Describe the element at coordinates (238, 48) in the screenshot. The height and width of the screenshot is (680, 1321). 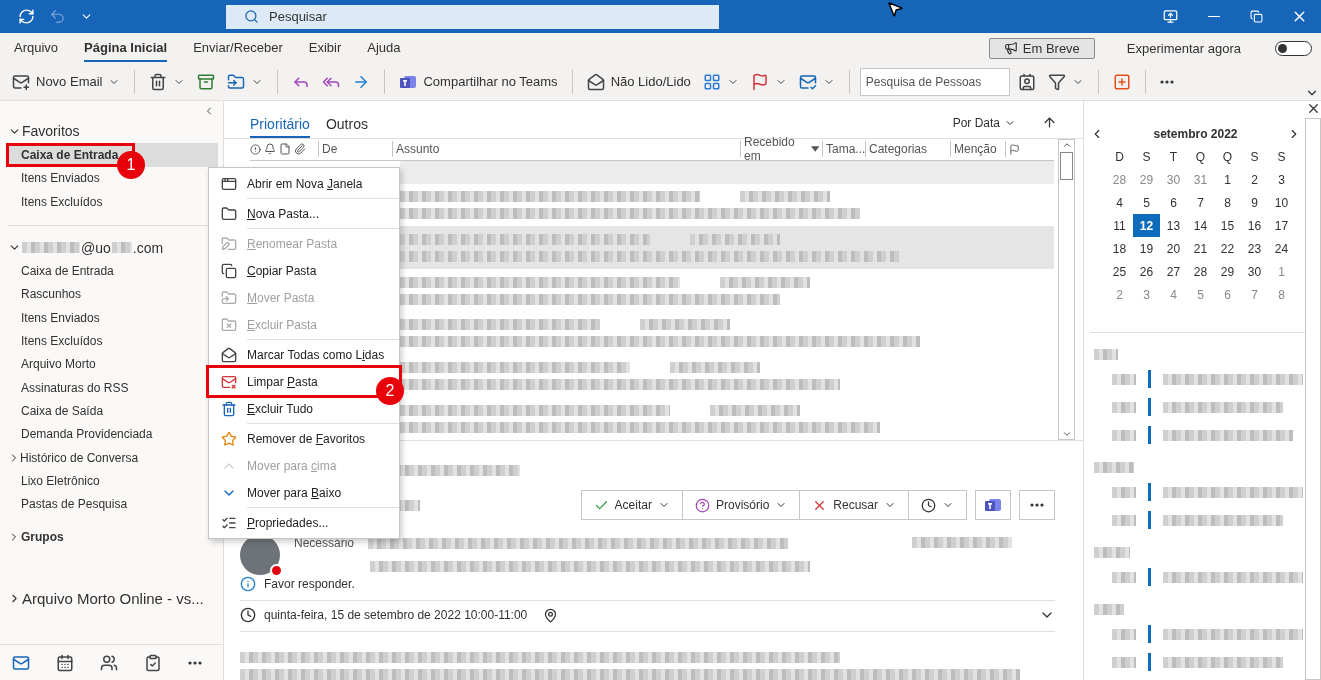
I see `menu-tab: Enviar/Receber` at that location.